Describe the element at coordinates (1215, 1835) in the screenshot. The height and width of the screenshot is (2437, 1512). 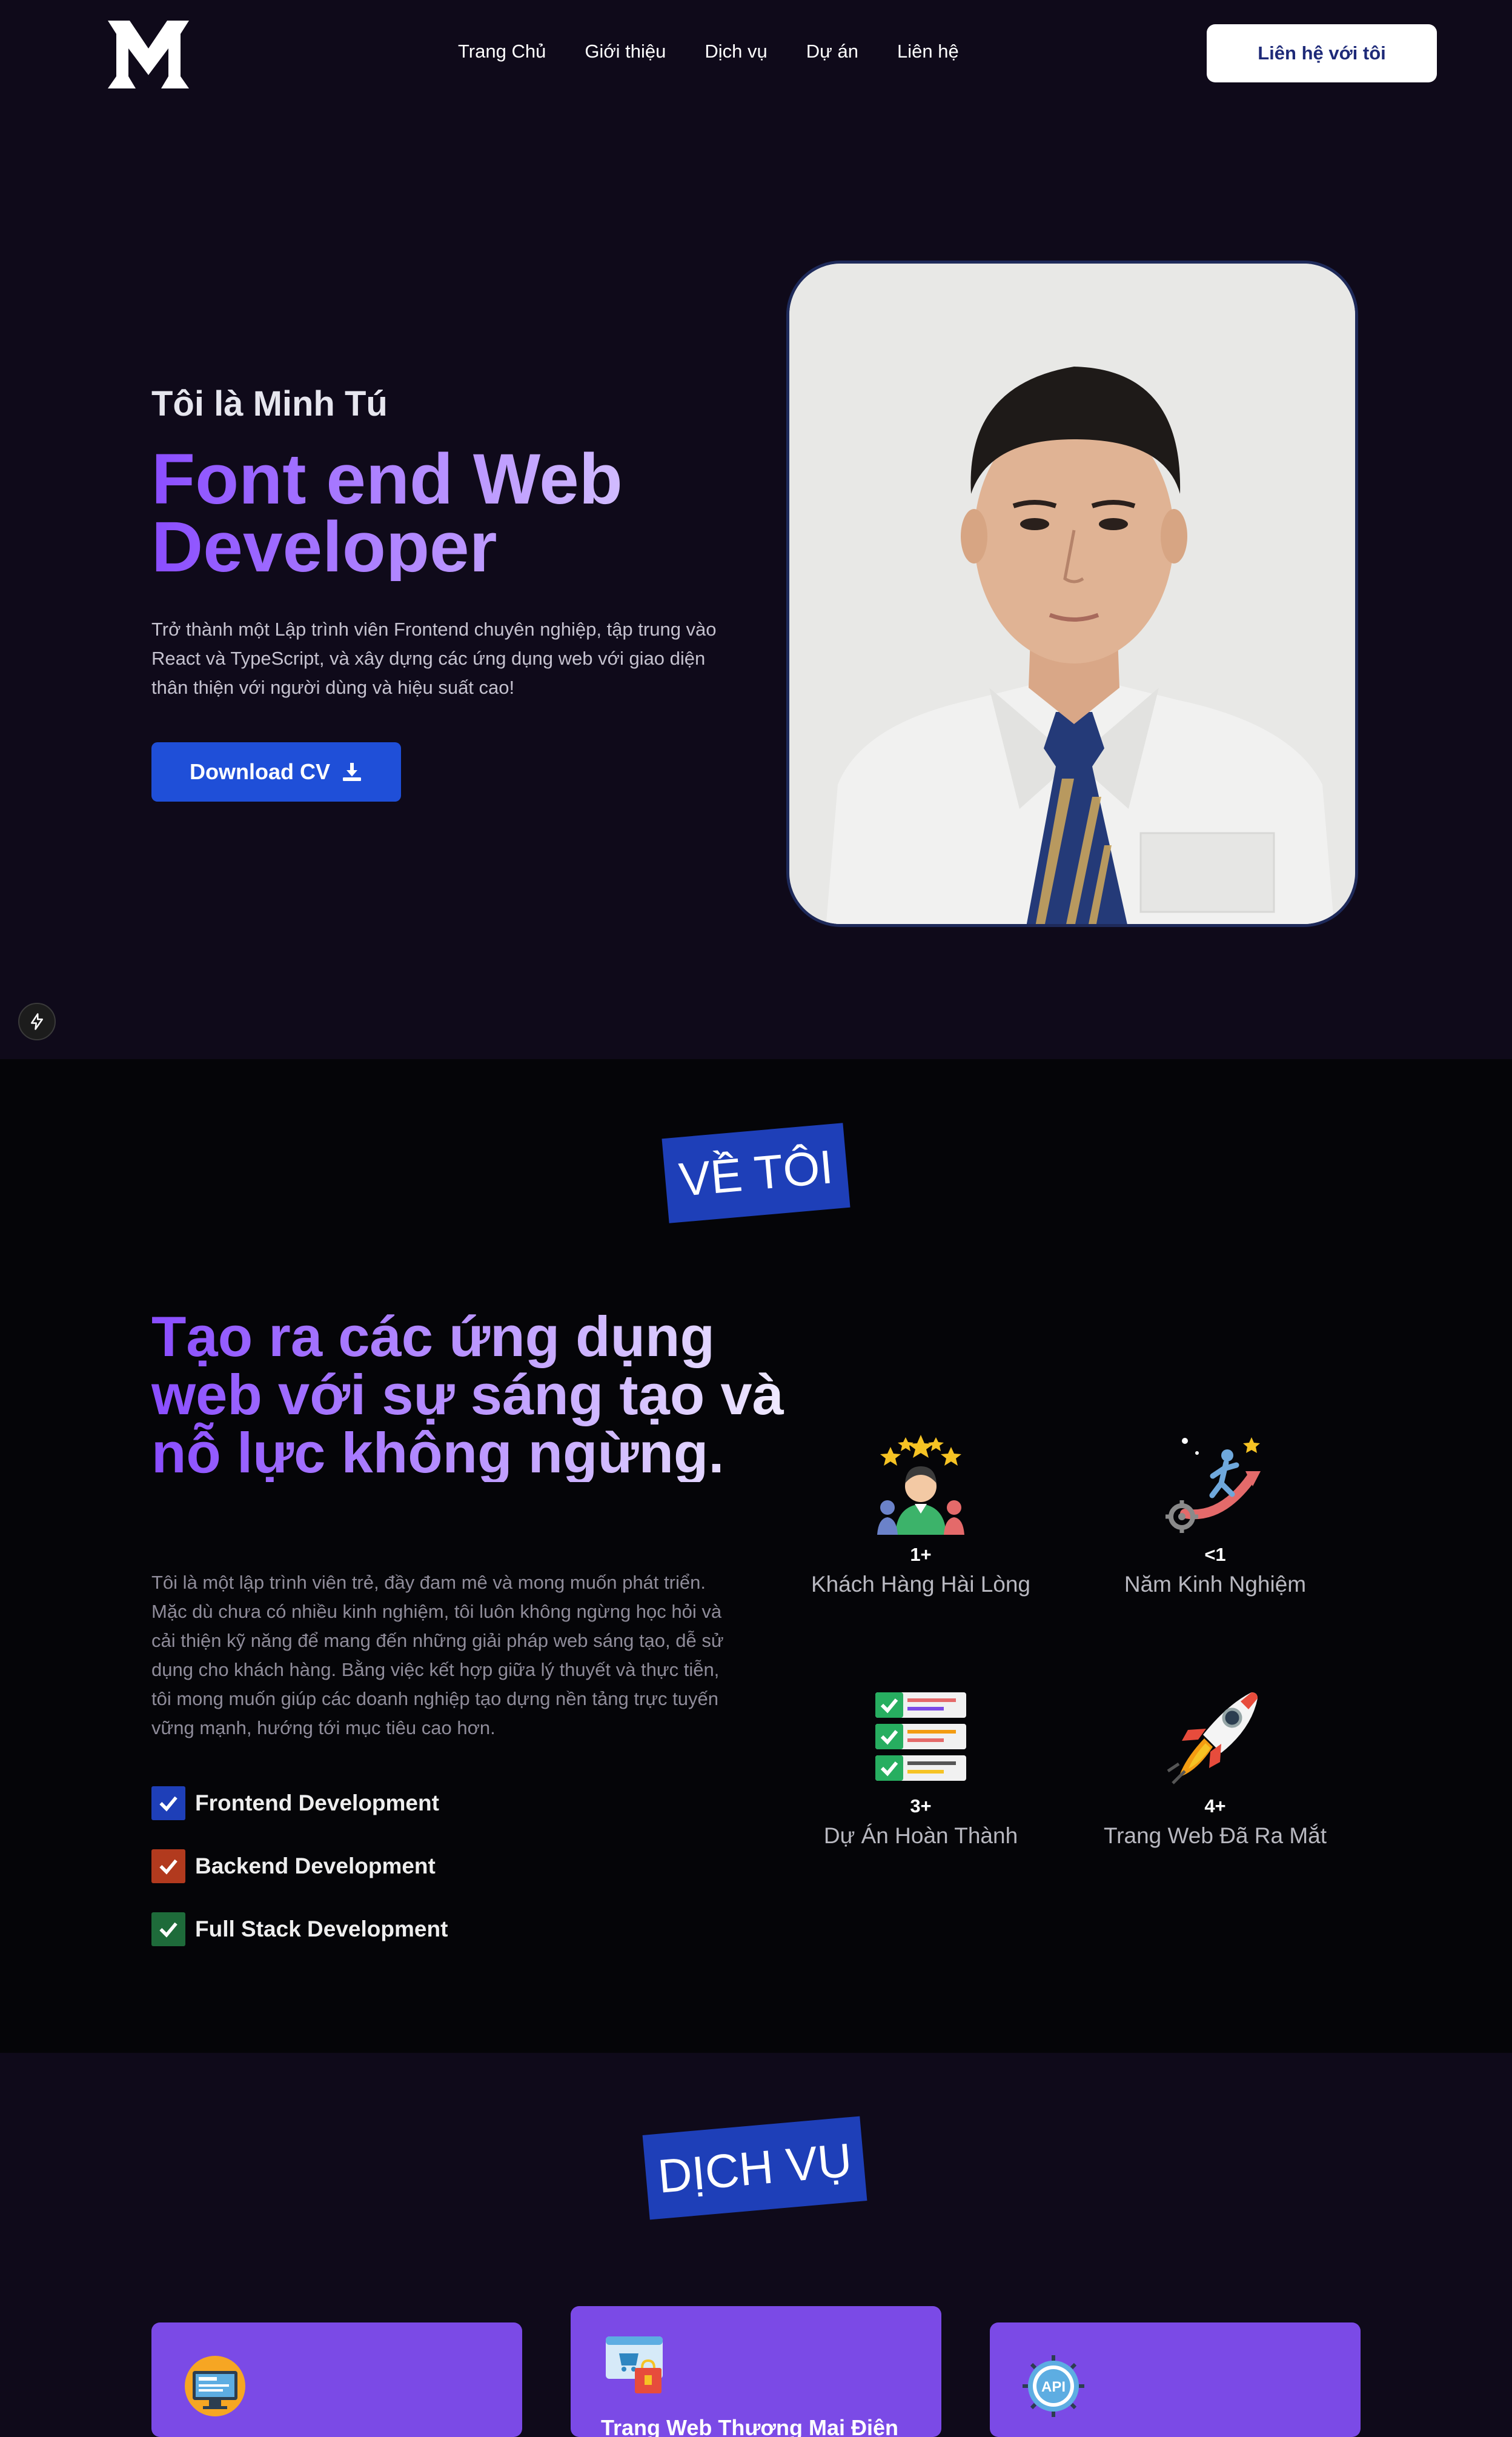
I see `stat-label: Trang Web Đã Ra Mắt` at that location.